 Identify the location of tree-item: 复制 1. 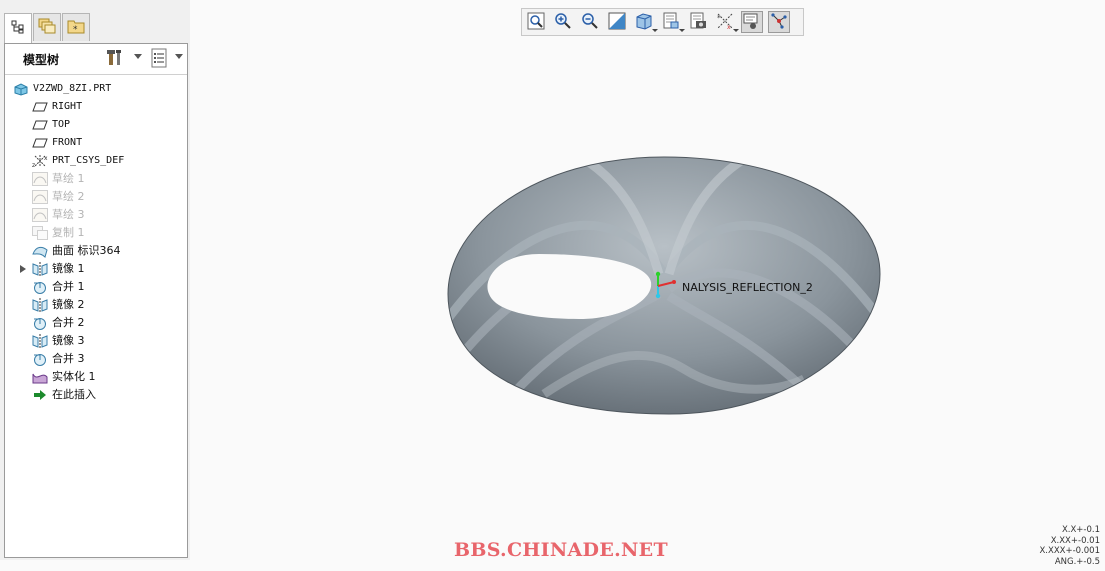
(96, 233).